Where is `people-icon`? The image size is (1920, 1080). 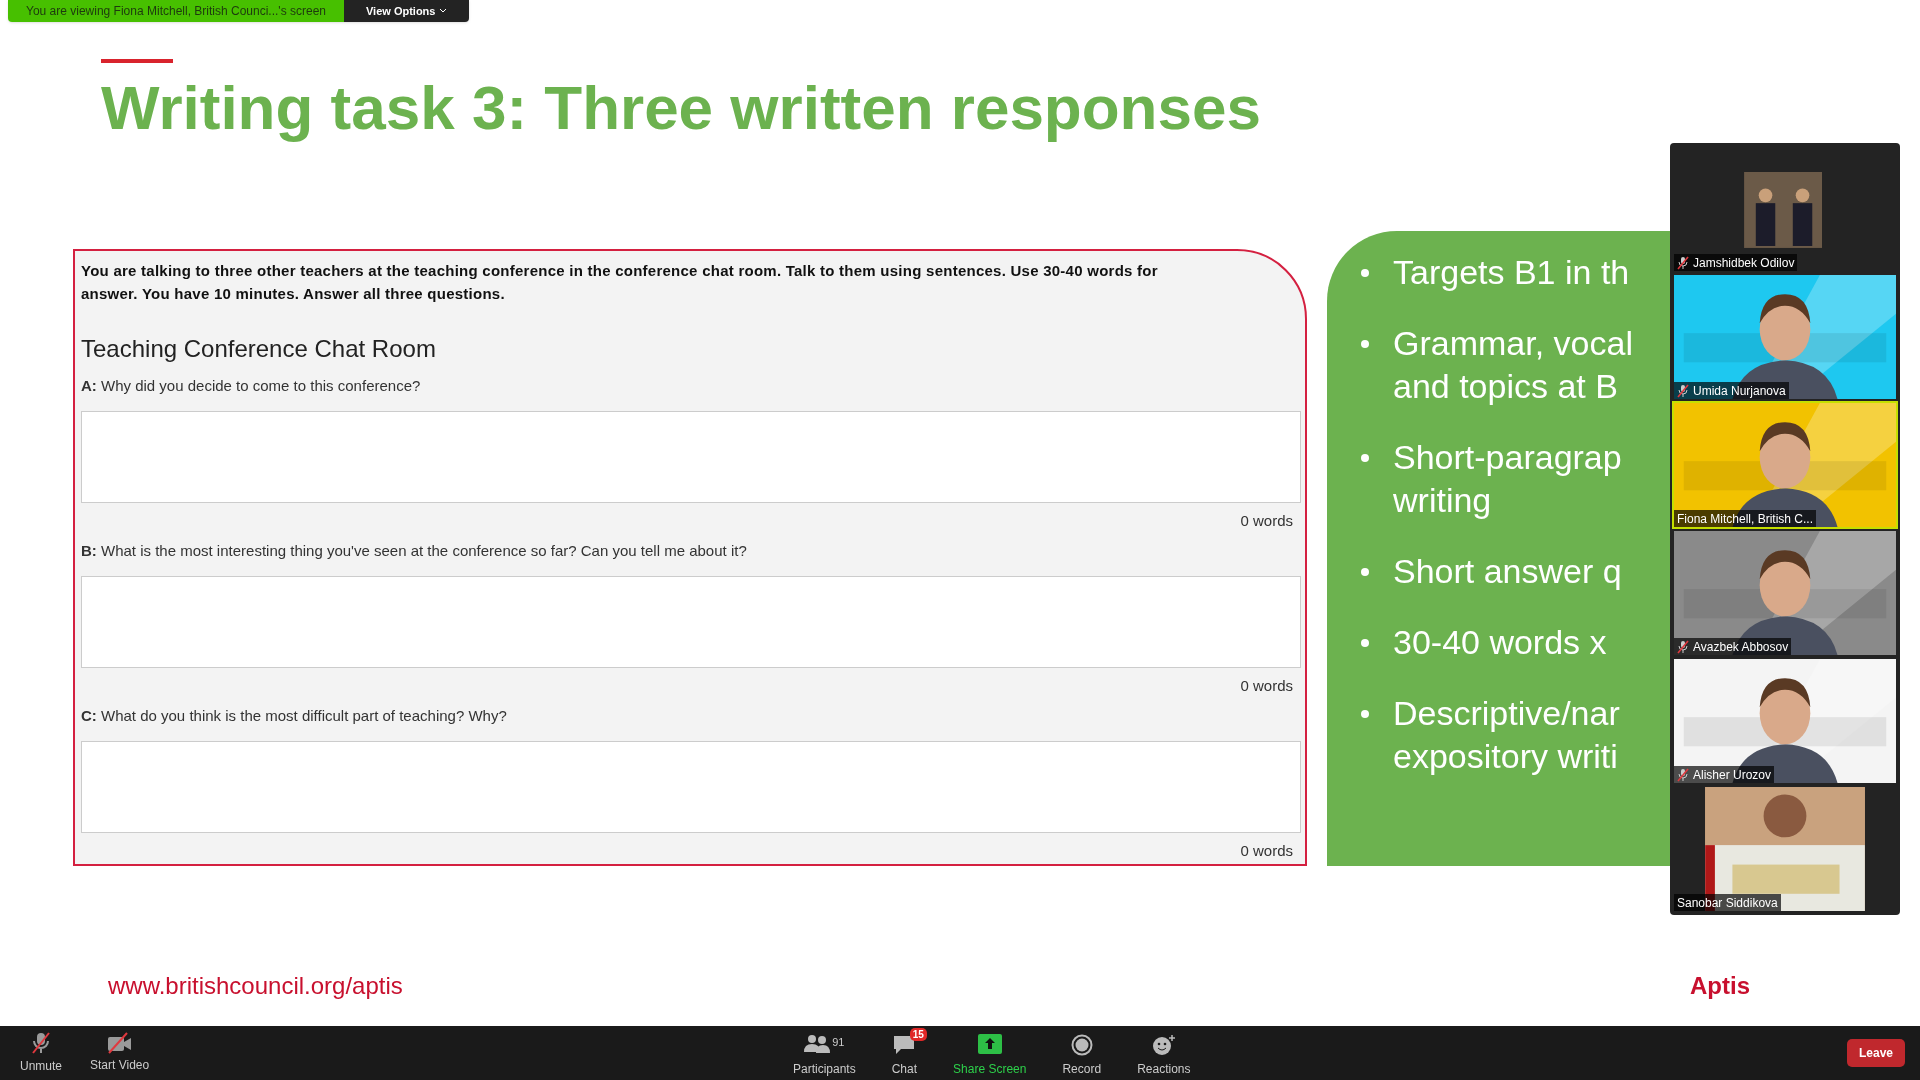
people-icon is located at coordinates (817, 1044).